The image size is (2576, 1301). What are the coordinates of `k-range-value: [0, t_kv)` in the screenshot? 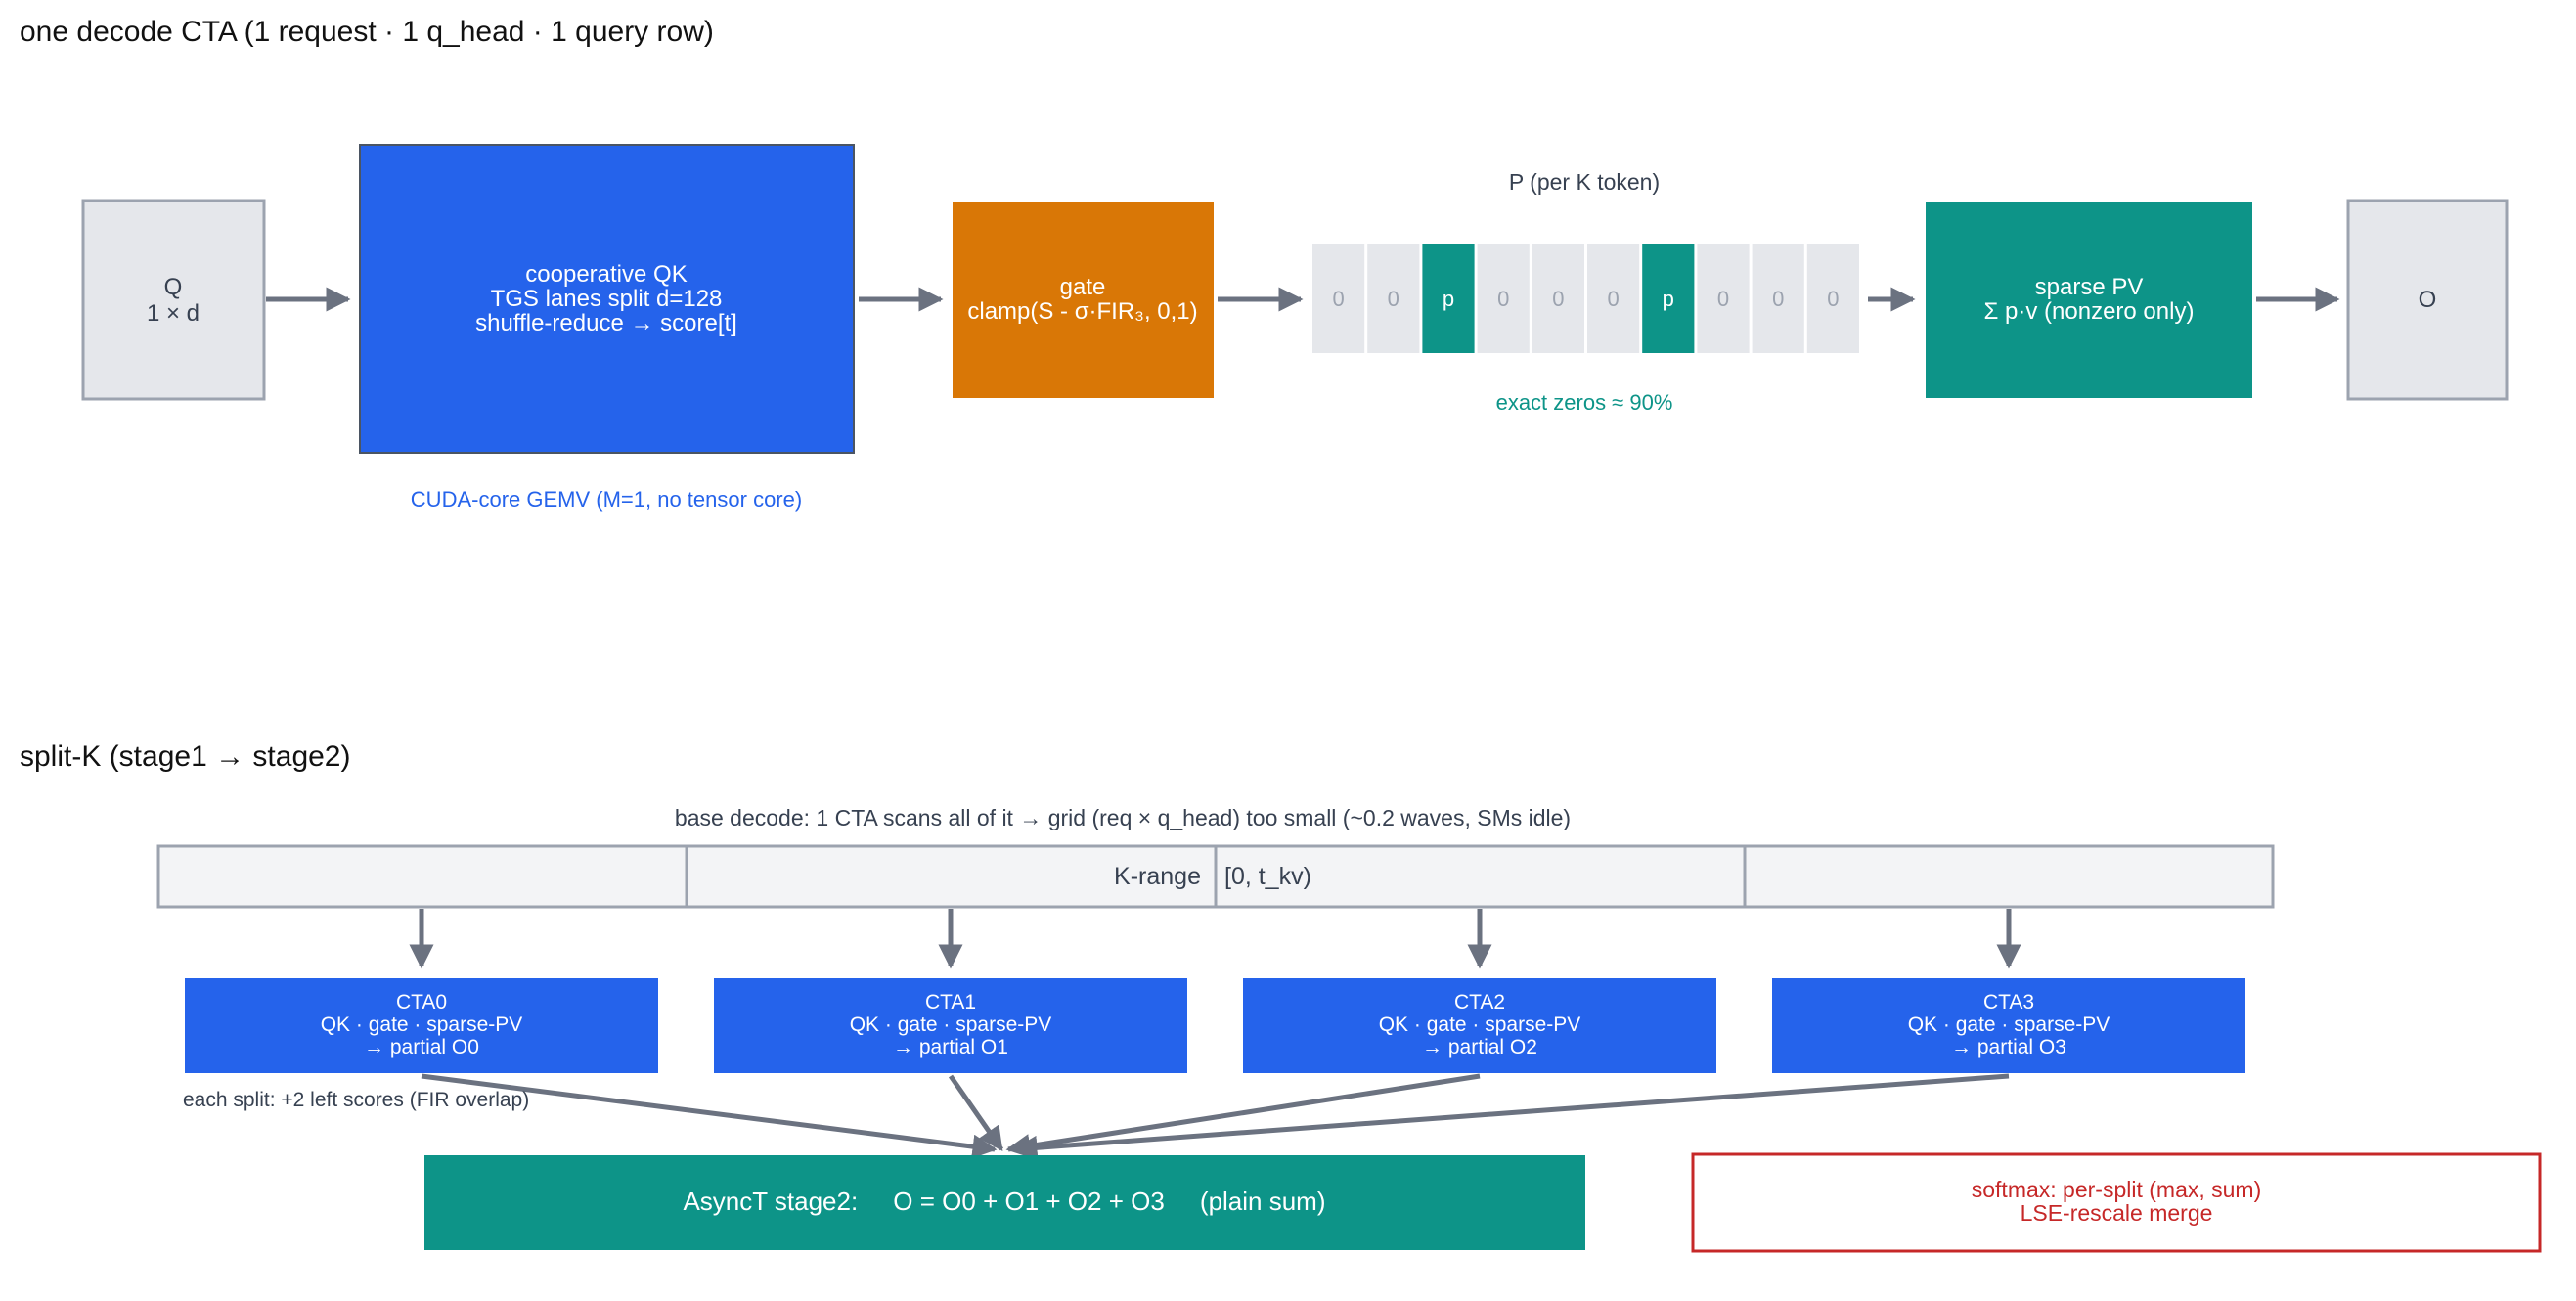 It's located at (1267, 876).